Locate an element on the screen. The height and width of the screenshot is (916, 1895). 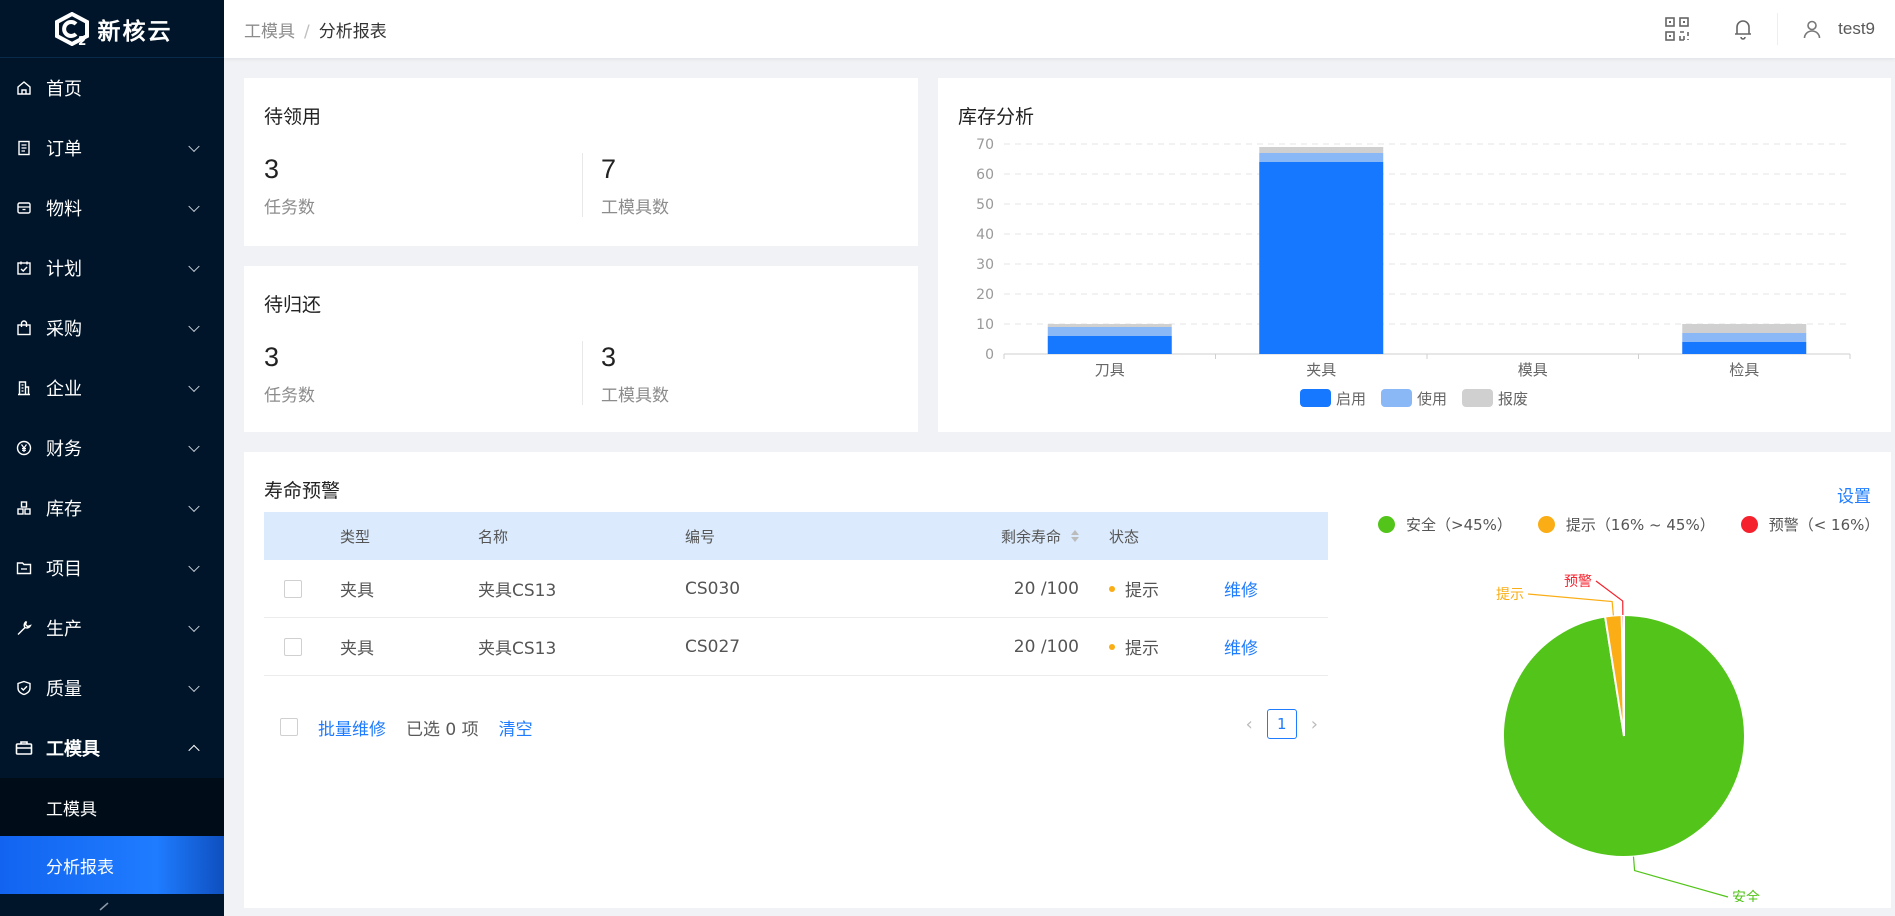
submenu-item-tooling: 工模具 is located at coordinates (112, 807).